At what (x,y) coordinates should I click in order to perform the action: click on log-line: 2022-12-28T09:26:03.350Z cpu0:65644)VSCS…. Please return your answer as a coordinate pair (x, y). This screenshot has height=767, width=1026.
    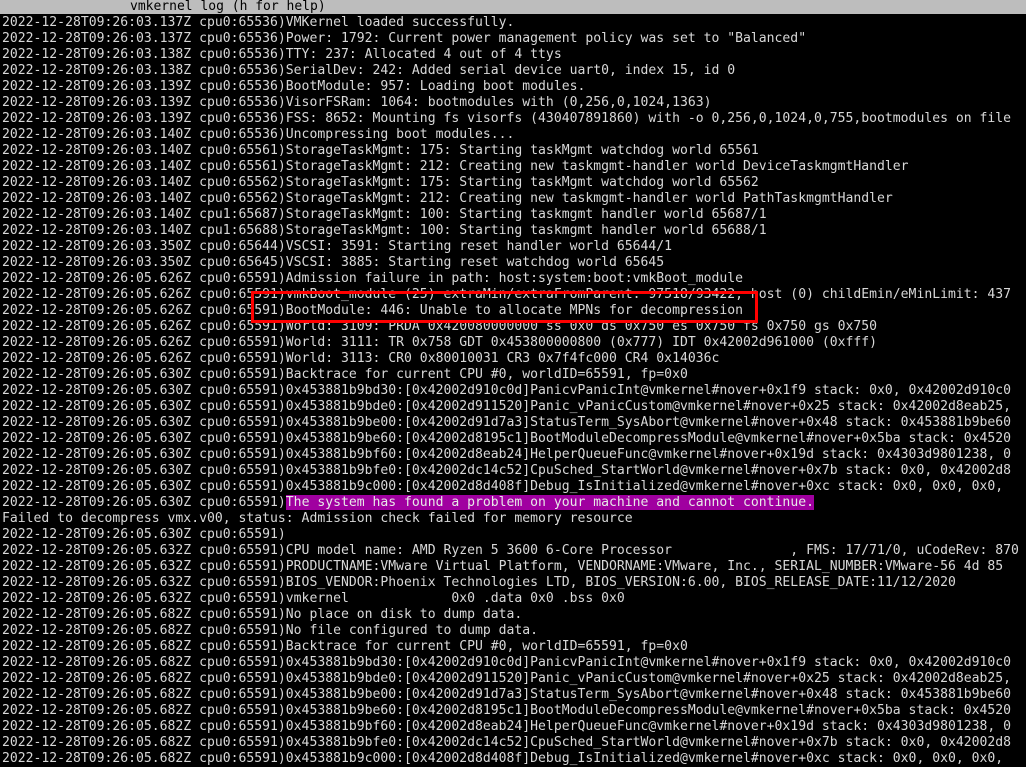
    Looking at the image, I should click on (514, 247).